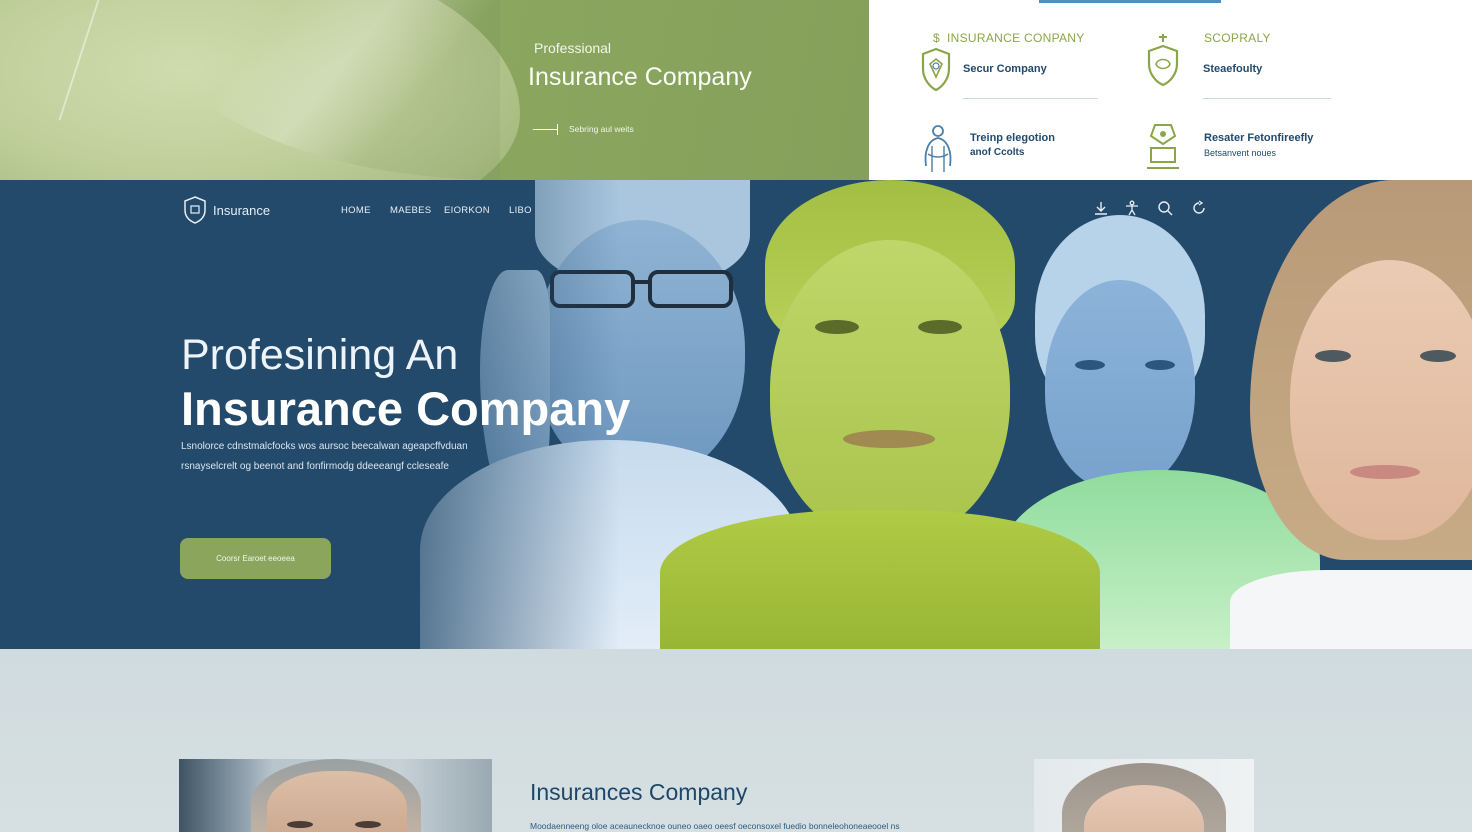 Image resolution: width=1472 pixels, height=832 pixels. I want to click on award-icon, so click(1163, 146).